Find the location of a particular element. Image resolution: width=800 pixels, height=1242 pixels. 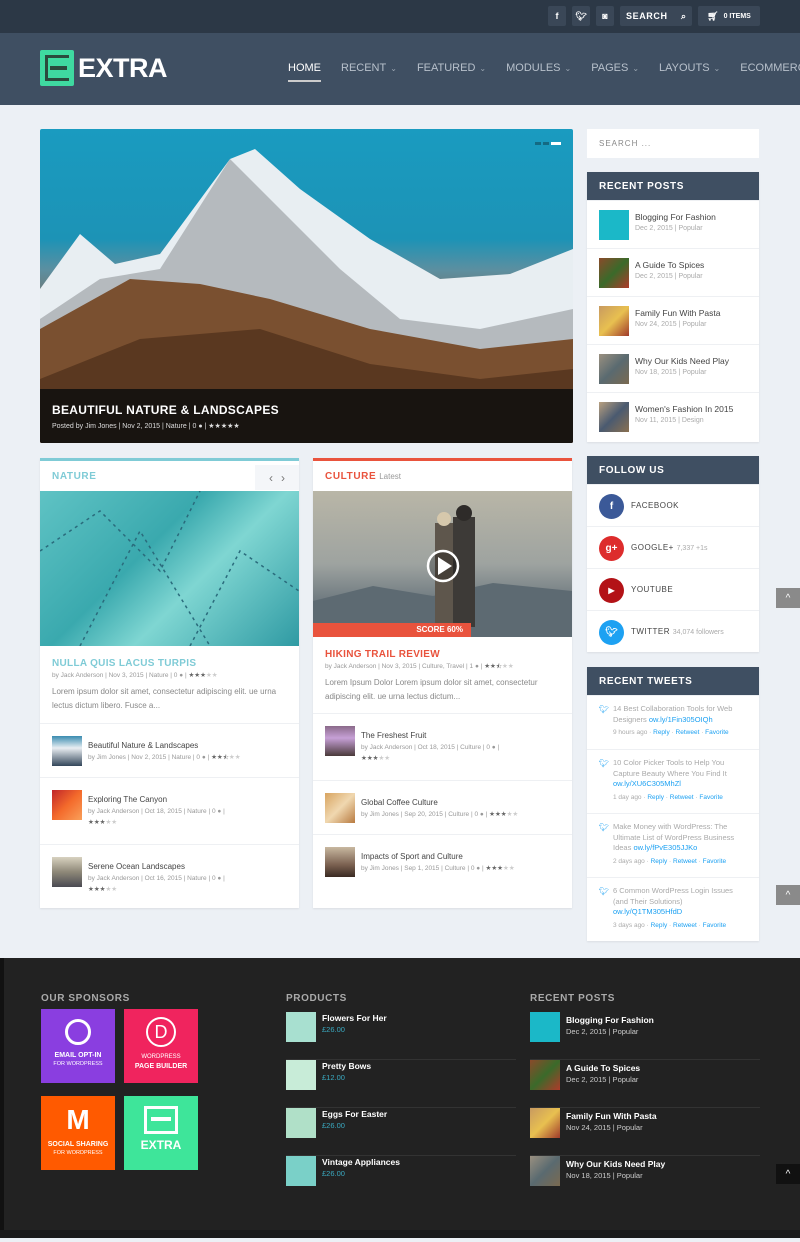

nature-featured-image is located at coordinates (169, 568).